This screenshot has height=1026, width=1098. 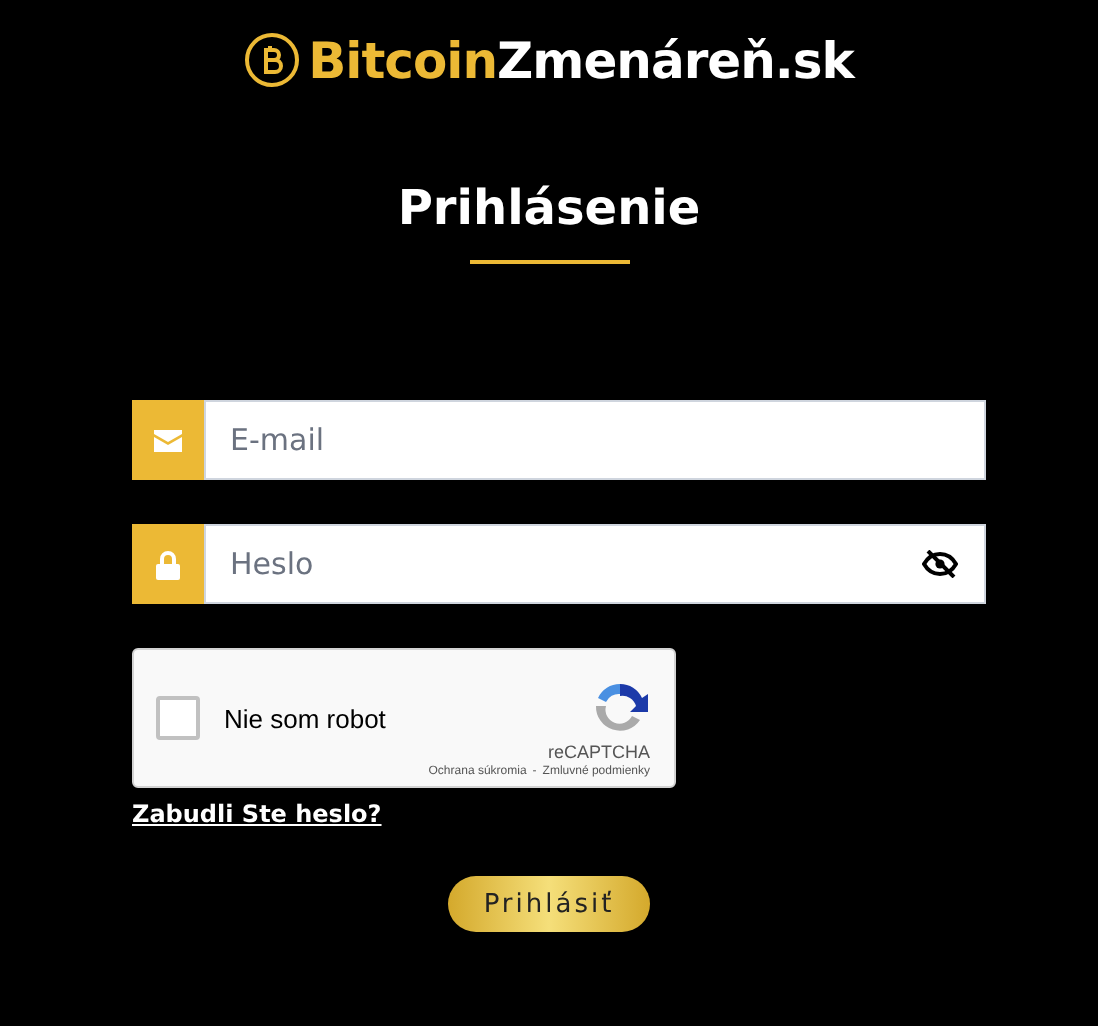 I want to click on captcha-label: Nie som robot, so click(x=306, y=718).